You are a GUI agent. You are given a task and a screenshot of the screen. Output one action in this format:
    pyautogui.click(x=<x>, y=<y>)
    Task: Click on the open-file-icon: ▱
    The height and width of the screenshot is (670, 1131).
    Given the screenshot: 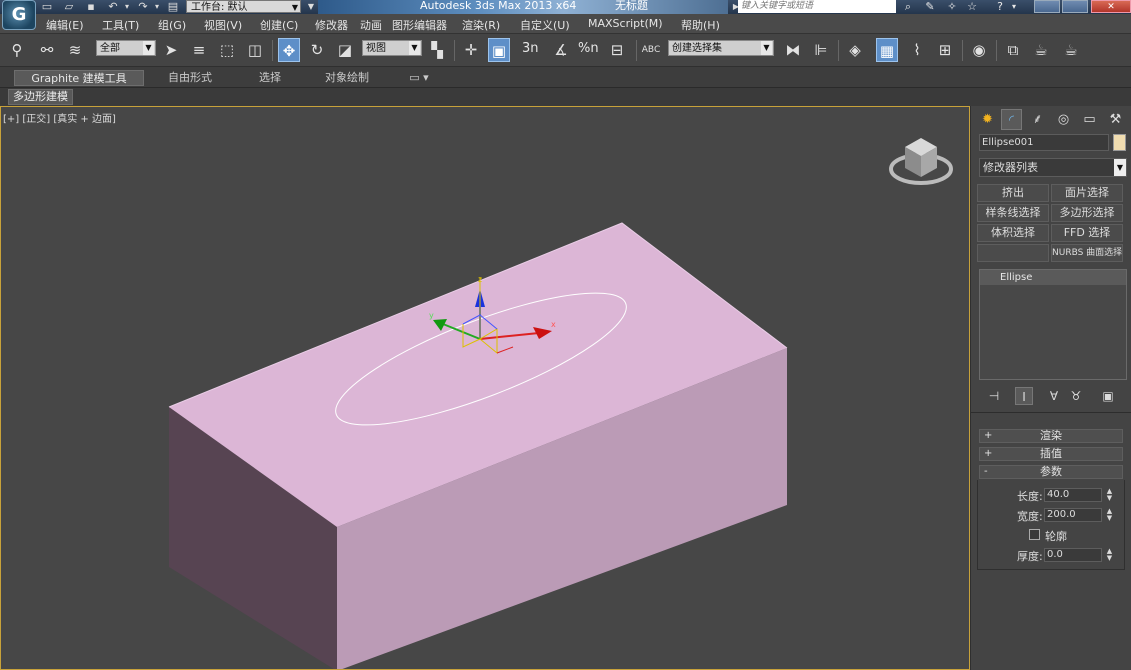 What is the action you would take?
    pyautogui.click(x=69, y=6)
    